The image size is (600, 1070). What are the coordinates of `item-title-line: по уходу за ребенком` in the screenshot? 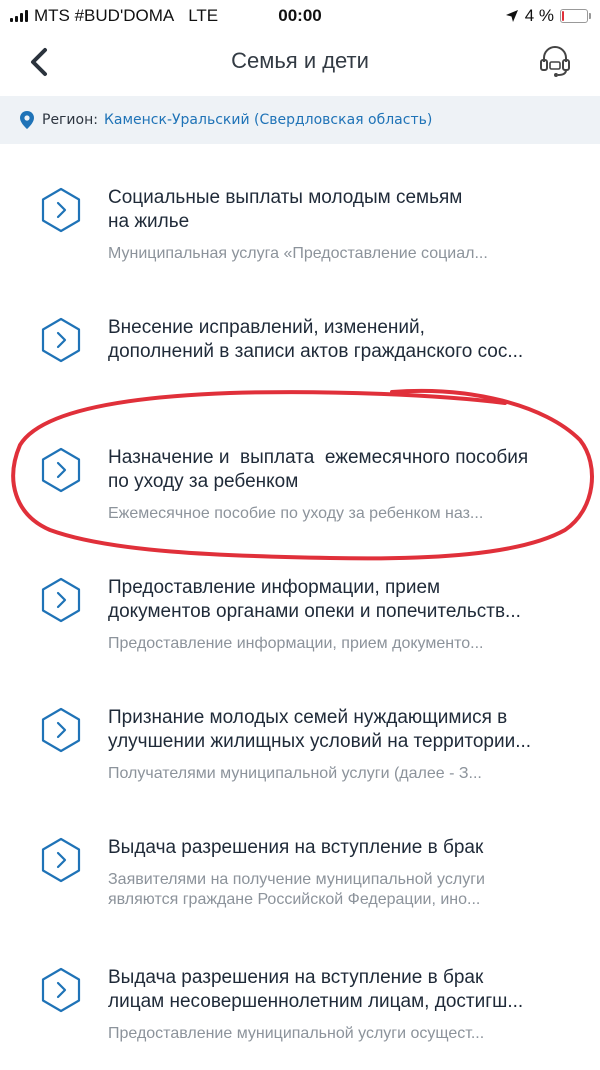 It's located at (203, 481).